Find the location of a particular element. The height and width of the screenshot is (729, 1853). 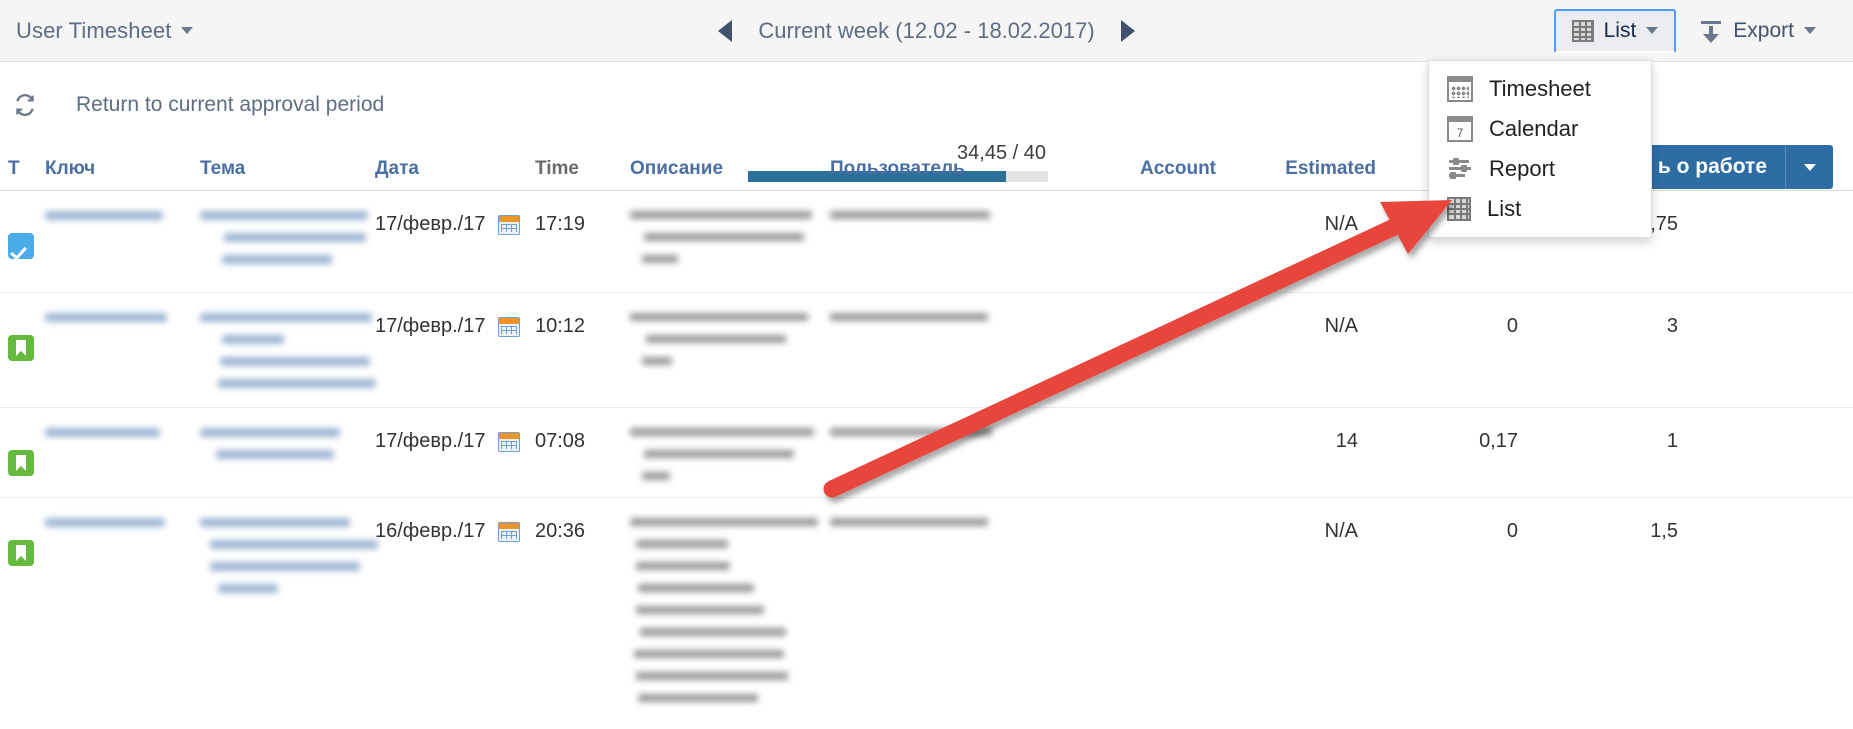

menu-item-timesheet: Timesheet is located at coordinates (1540, 89).